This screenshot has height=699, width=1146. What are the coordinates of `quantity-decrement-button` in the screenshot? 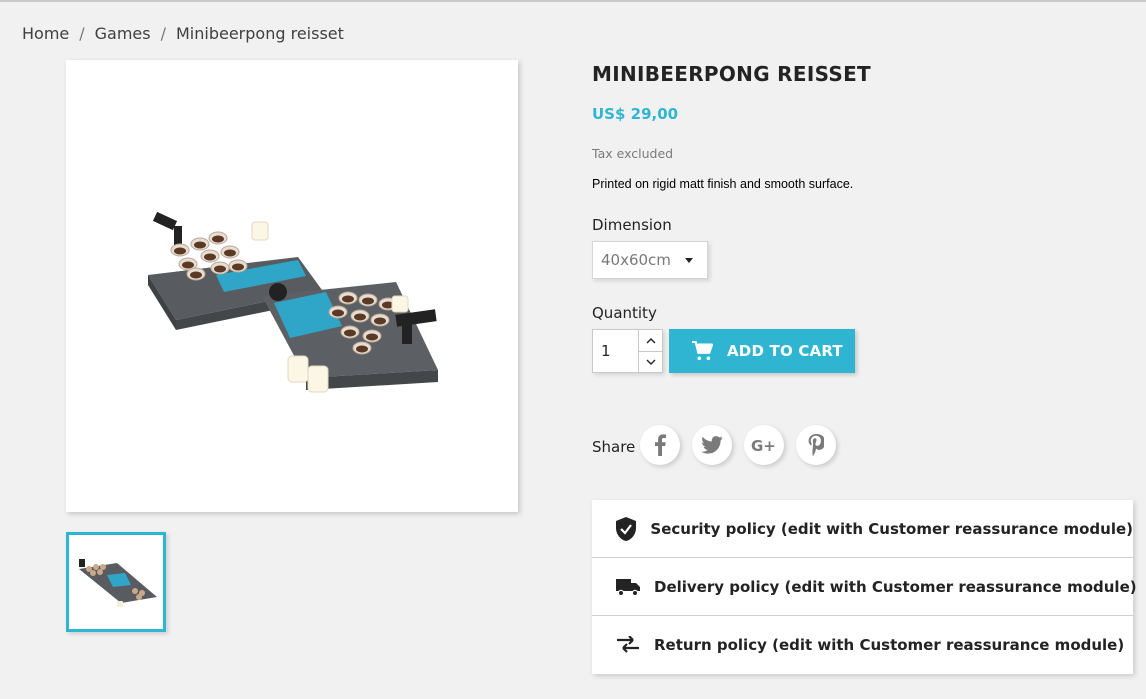 It's located at (650, 361).